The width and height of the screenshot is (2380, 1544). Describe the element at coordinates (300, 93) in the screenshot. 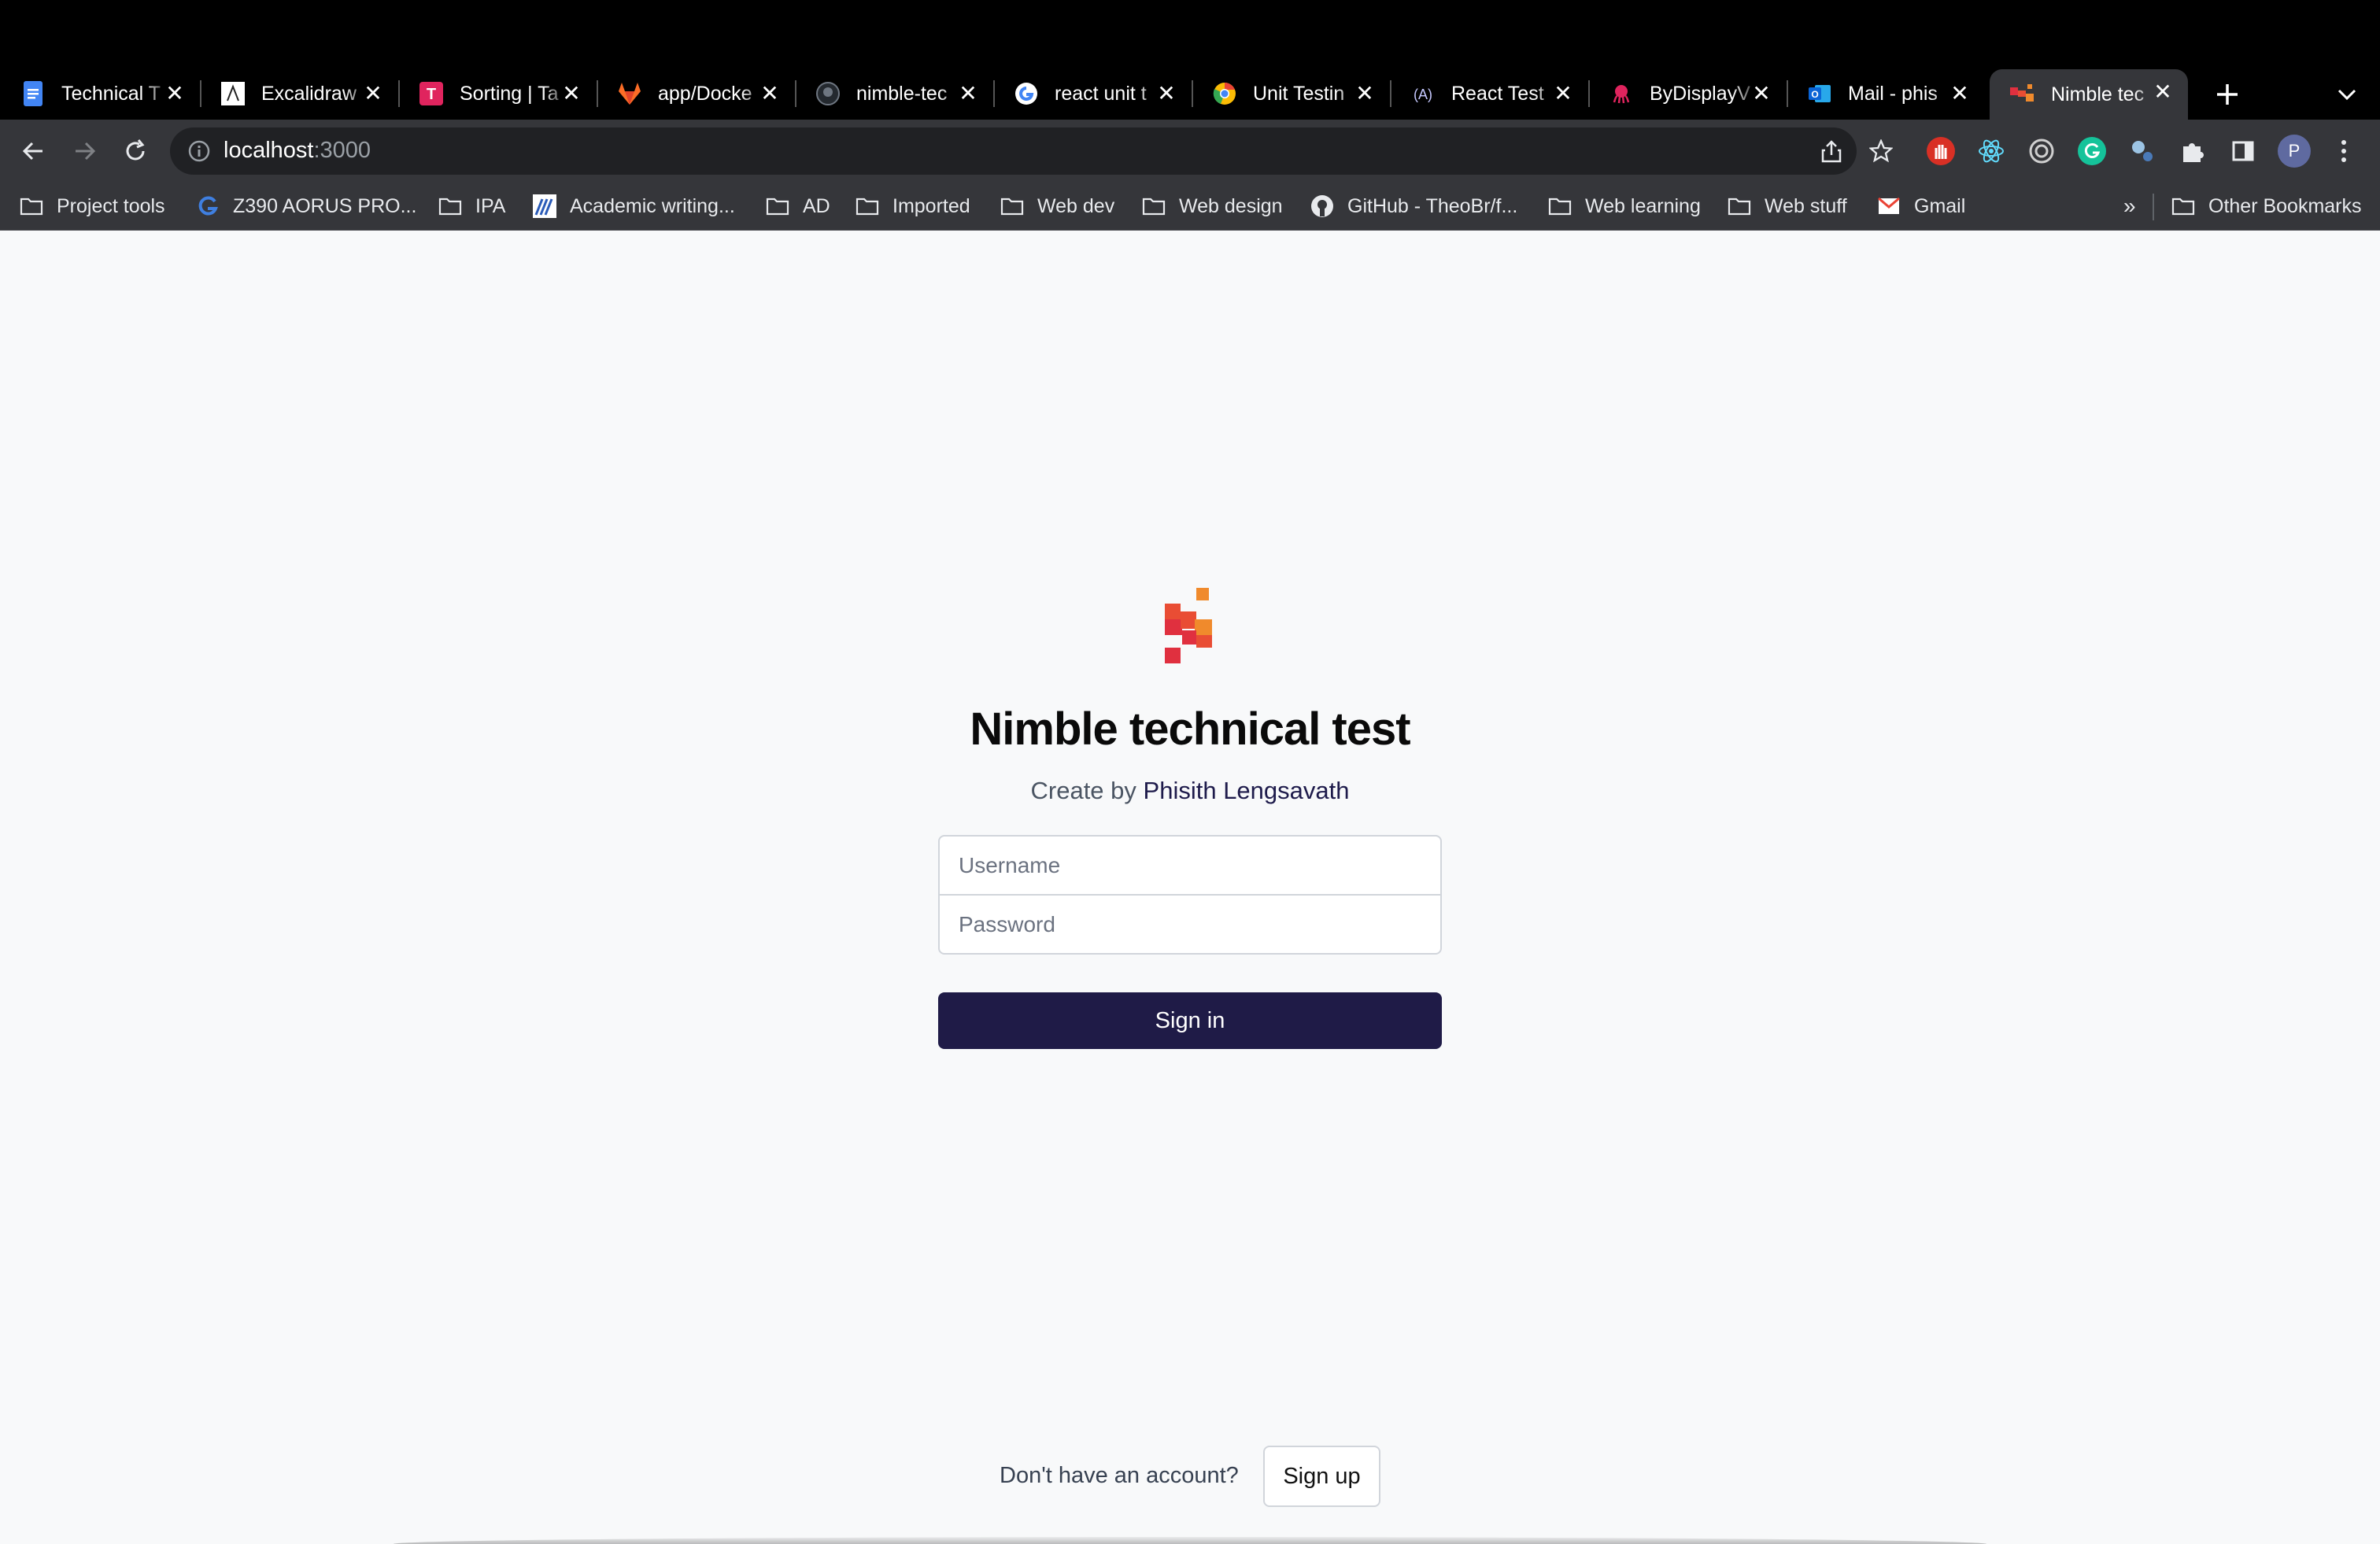

I see `tab-excalidraw: Excalidraw ✕` at that location.